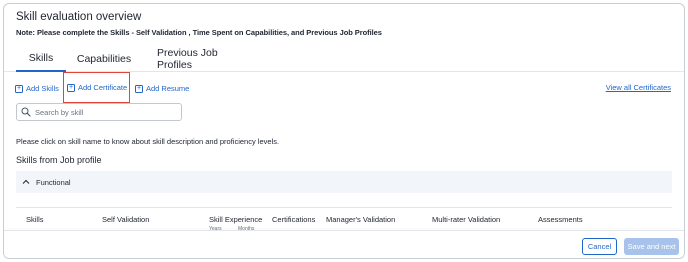 Image resolution: width=688 pixels, height=262 pixels. I want to click on search-box, so click(99, 112).